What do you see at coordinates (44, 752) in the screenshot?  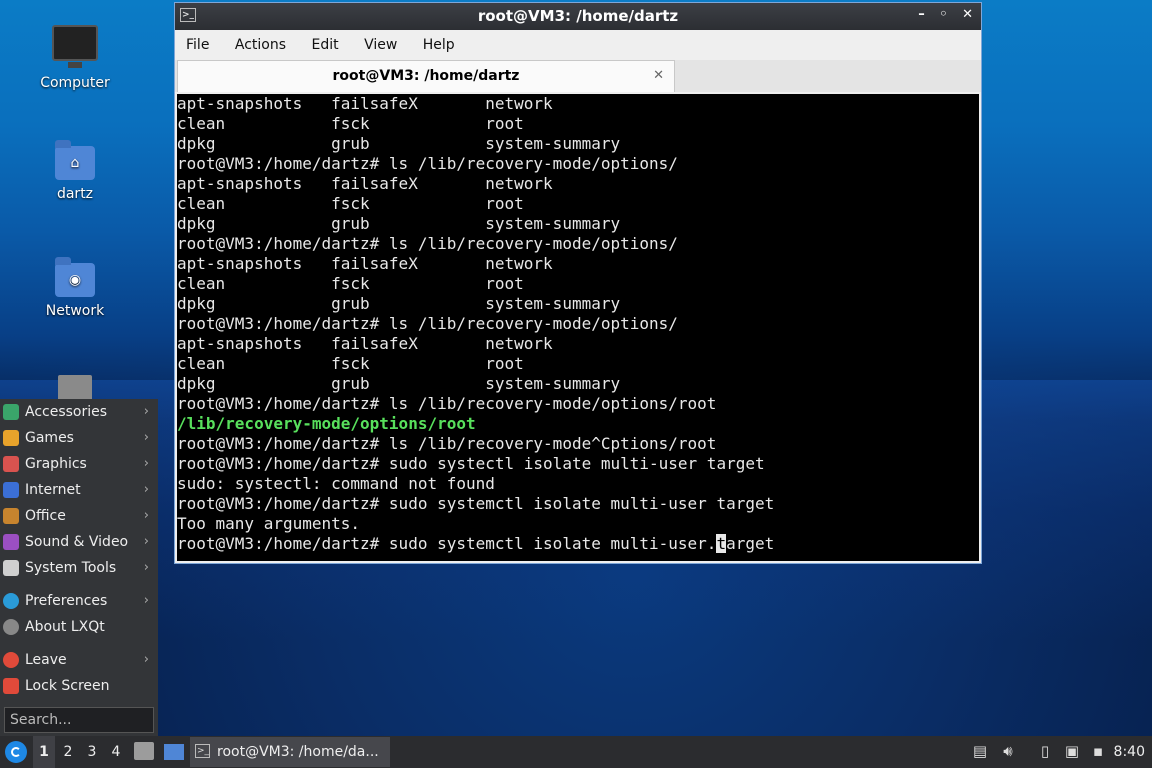 I see `desktop-switch-1: 1` at bounding box center [44, 752].